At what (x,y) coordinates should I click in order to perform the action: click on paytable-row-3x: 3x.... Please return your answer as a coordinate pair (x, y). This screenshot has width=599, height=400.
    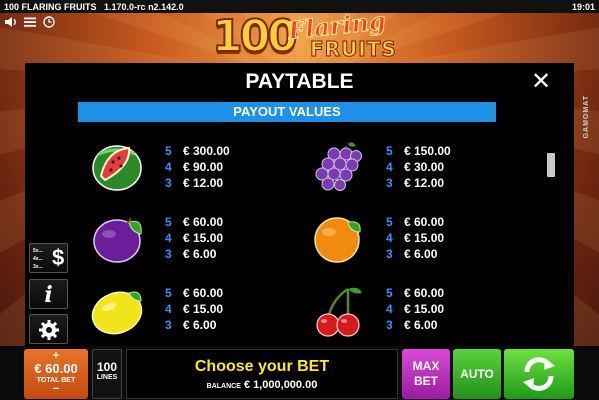
    Looking at the image, I should click on (38, 267).